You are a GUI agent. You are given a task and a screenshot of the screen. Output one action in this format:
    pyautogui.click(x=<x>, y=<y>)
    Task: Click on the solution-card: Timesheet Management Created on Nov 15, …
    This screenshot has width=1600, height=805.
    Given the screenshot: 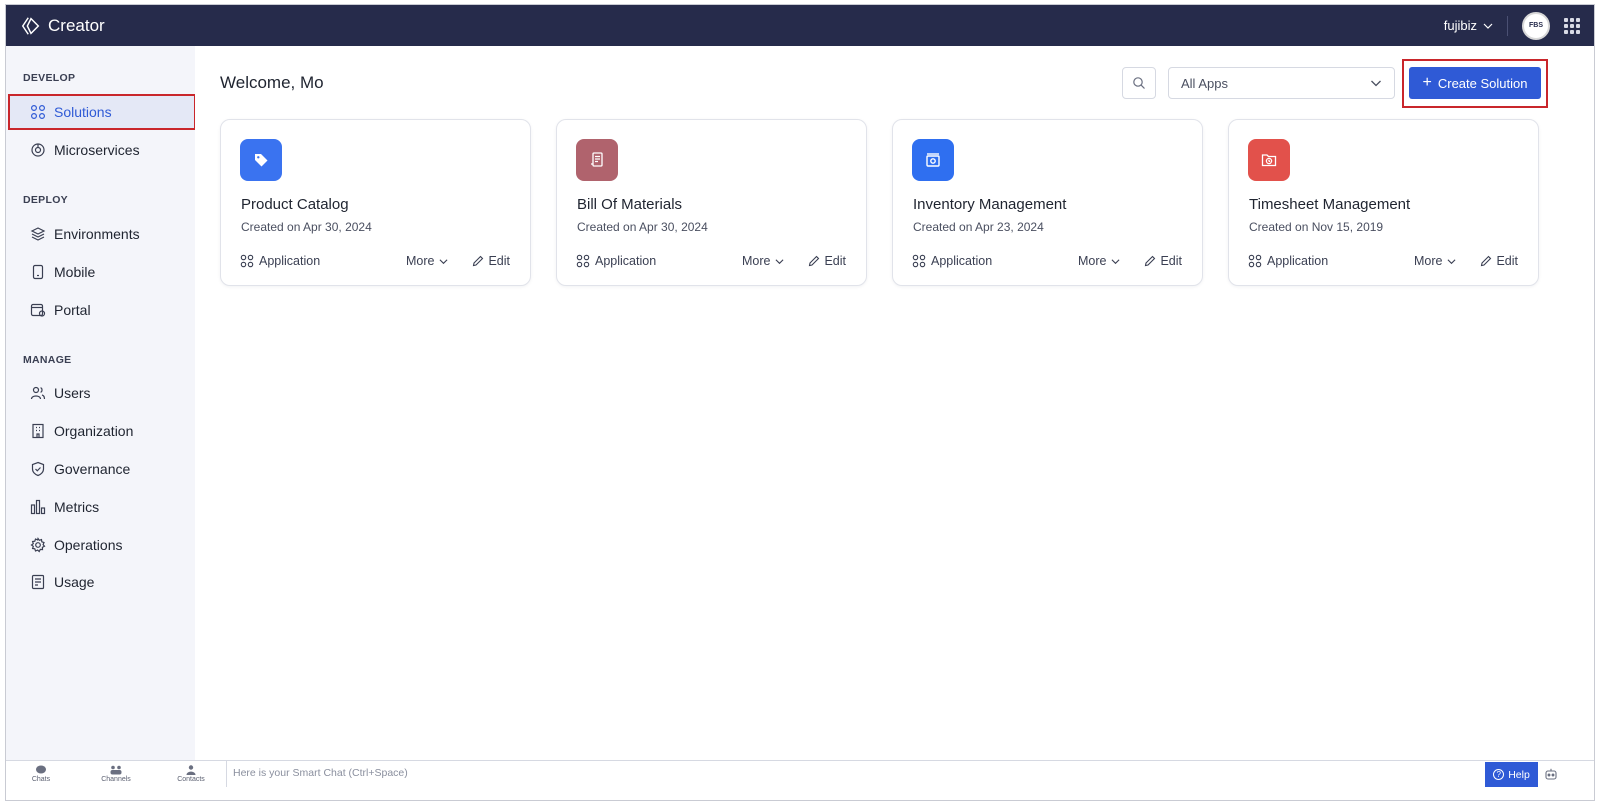 What is the action you would take?
    pyautogui.click(x=1383, y=202)
    